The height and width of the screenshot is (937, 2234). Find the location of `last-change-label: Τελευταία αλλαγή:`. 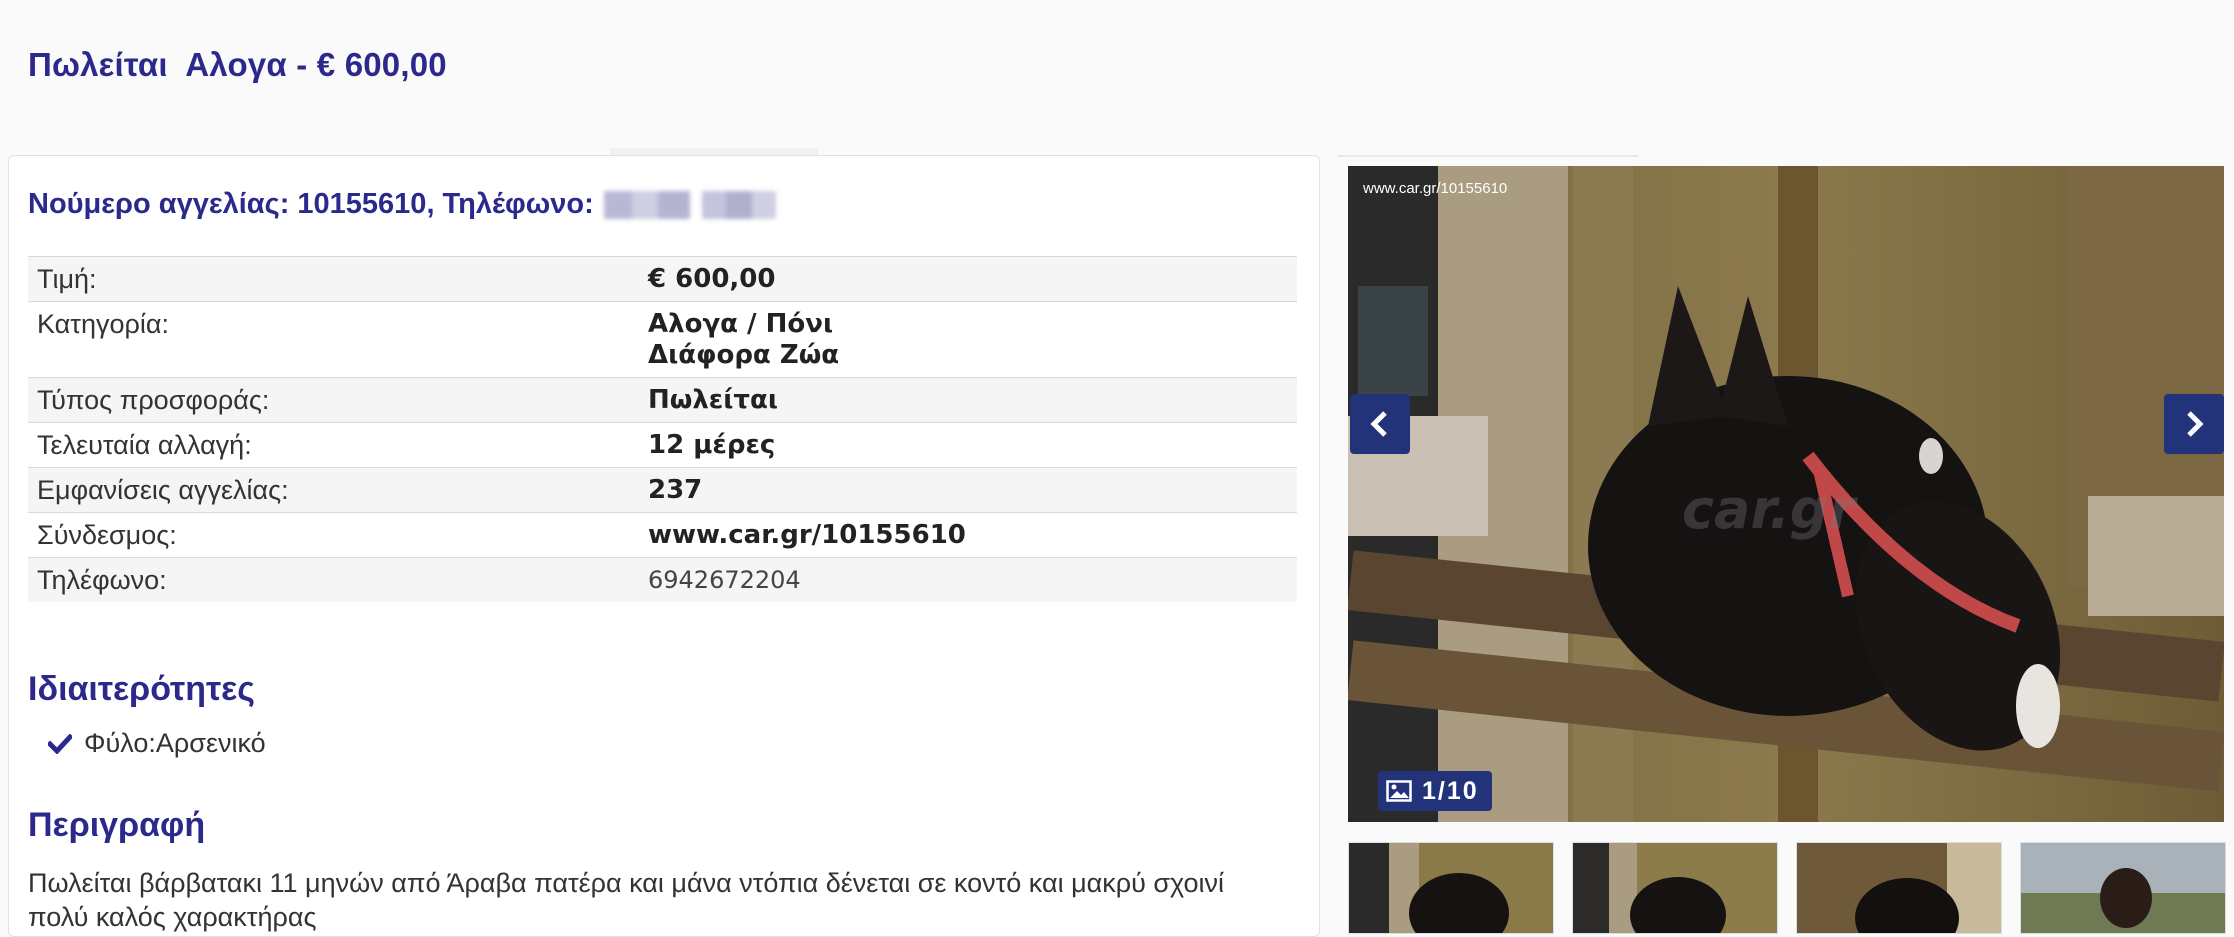

last-change-label: Τελευταία αλλαγή: is located at coordinates (333, 445).